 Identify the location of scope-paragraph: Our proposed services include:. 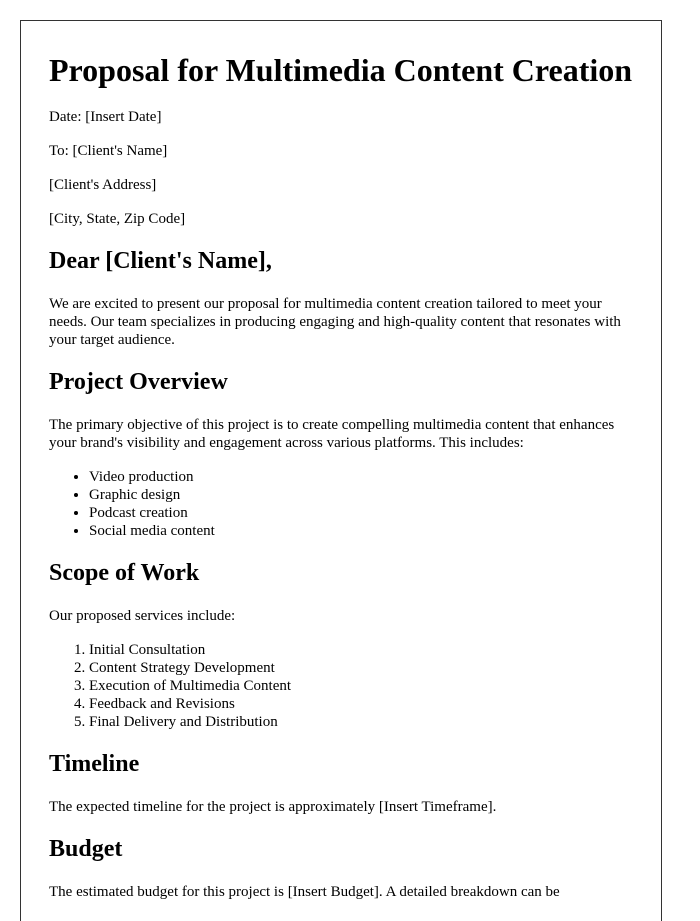
(142, 616).